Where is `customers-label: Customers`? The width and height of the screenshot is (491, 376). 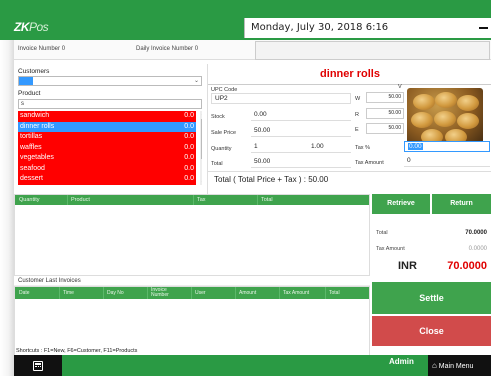 customers-label: Customers is located at coordinates (34, 71).